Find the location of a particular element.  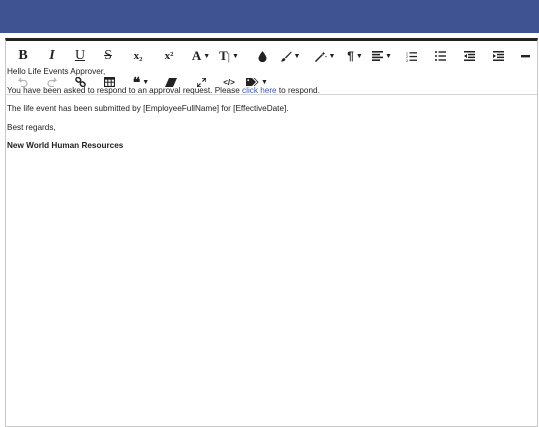

unordered-list-button is located at coordinates (440, 56).